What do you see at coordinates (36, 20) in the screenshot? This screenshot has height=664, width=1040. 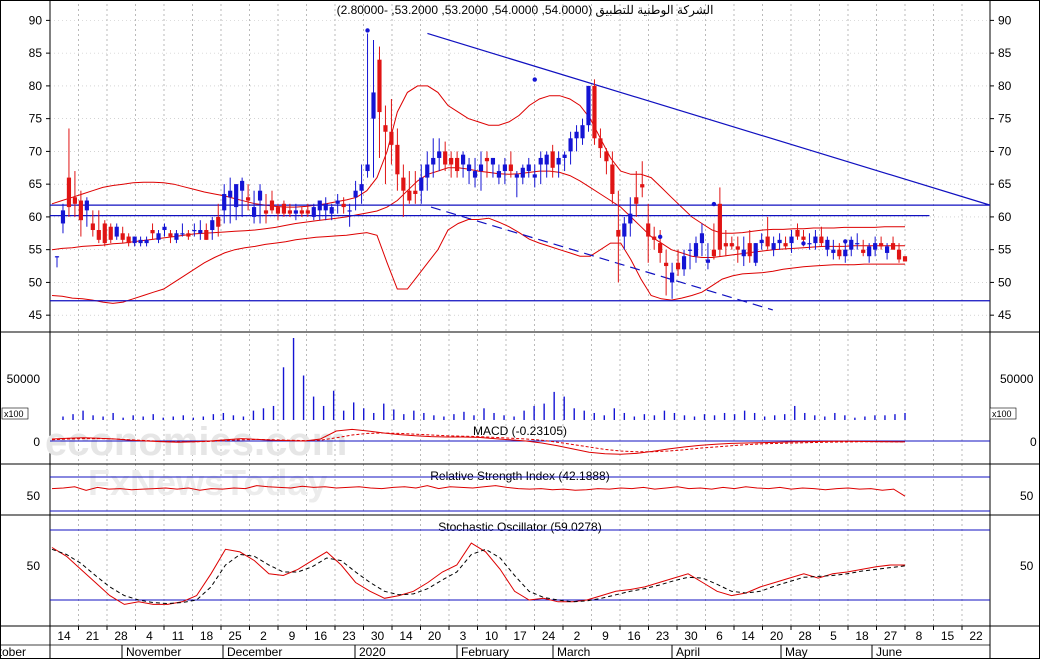 I see `price-tick-label-left: 90` at bounding box center [36, 20].